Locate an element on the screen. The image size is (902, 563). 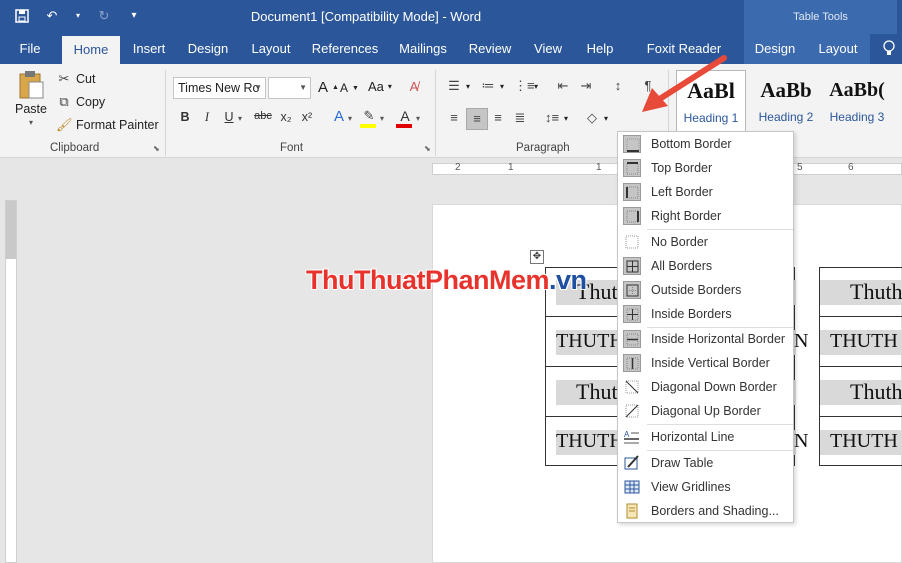
tab-review: Review is located at coordinates (490, 49).